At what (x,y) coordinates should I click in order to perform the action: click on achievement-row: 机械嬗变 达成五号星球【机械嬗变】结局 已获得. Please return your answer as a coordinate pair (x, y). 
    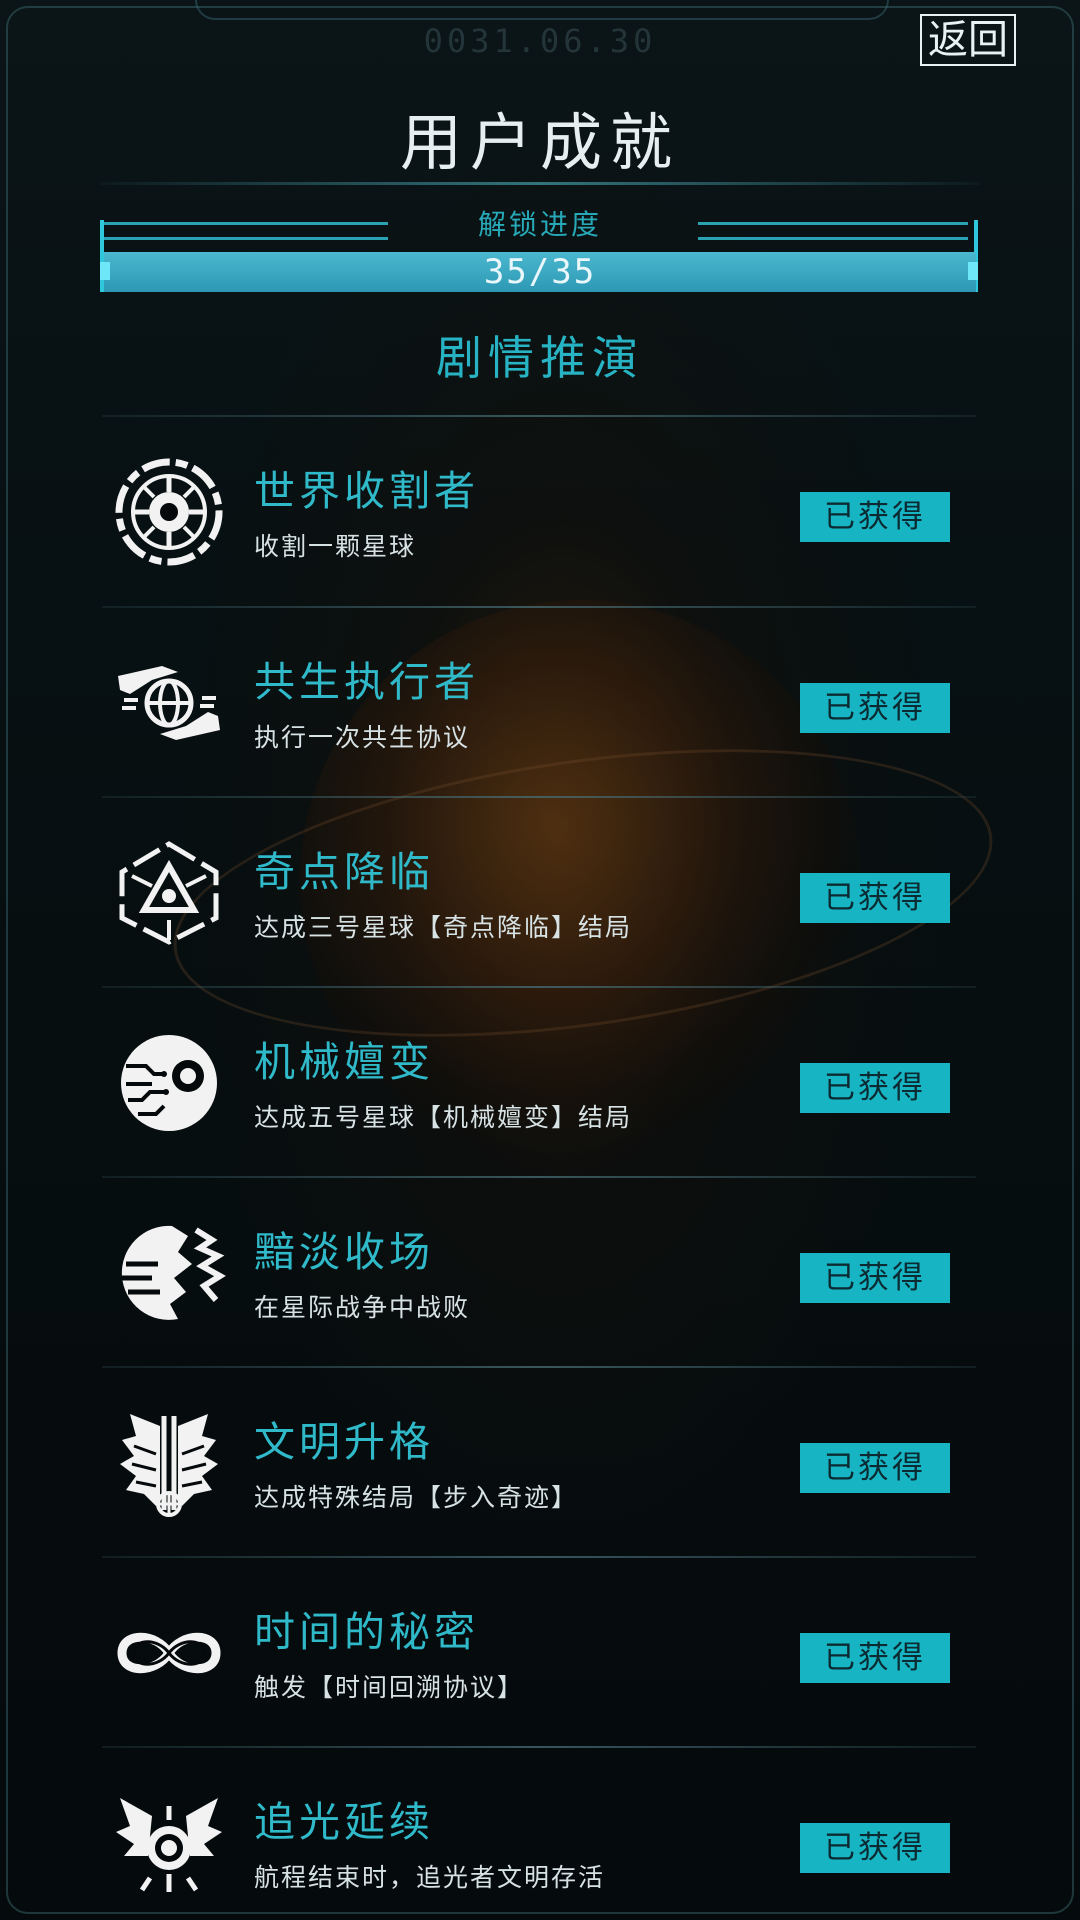
    Looking at the image, I should click on (539, 1082).